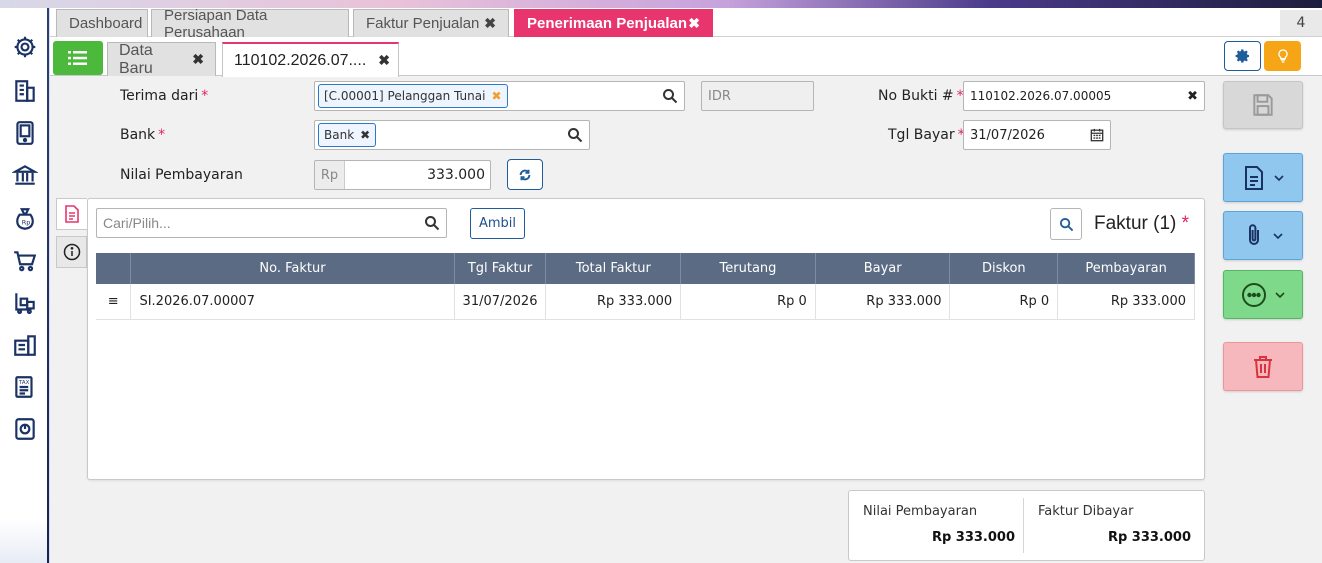 This screenshot has height=563, width=1322. What do you see at coordinates (48, 285) in the screenshot?
I see `sidebar-edge` at bounding box center [48, 285].